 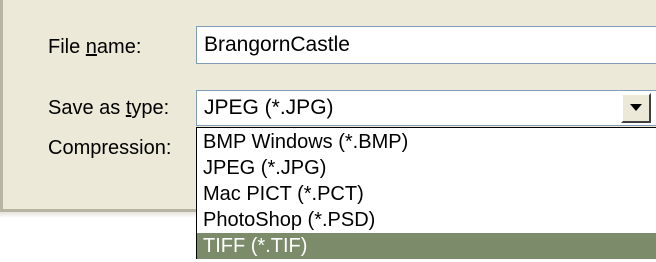 What do you see at coordinates (110, 148) in the screenshot?
I see `compression-label: Compression:` at bounding box center [110, 148].